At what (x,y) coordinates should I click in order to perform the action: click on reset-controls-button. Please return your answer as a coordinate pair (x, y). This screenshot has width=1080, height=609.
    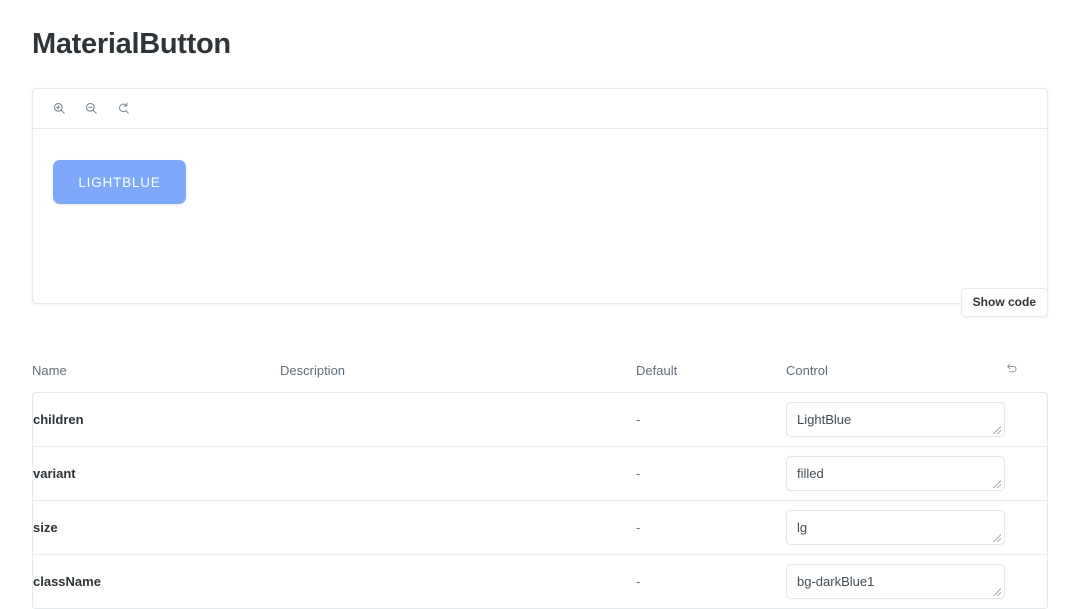
    Looking at the image, I should click on (1011, 369).